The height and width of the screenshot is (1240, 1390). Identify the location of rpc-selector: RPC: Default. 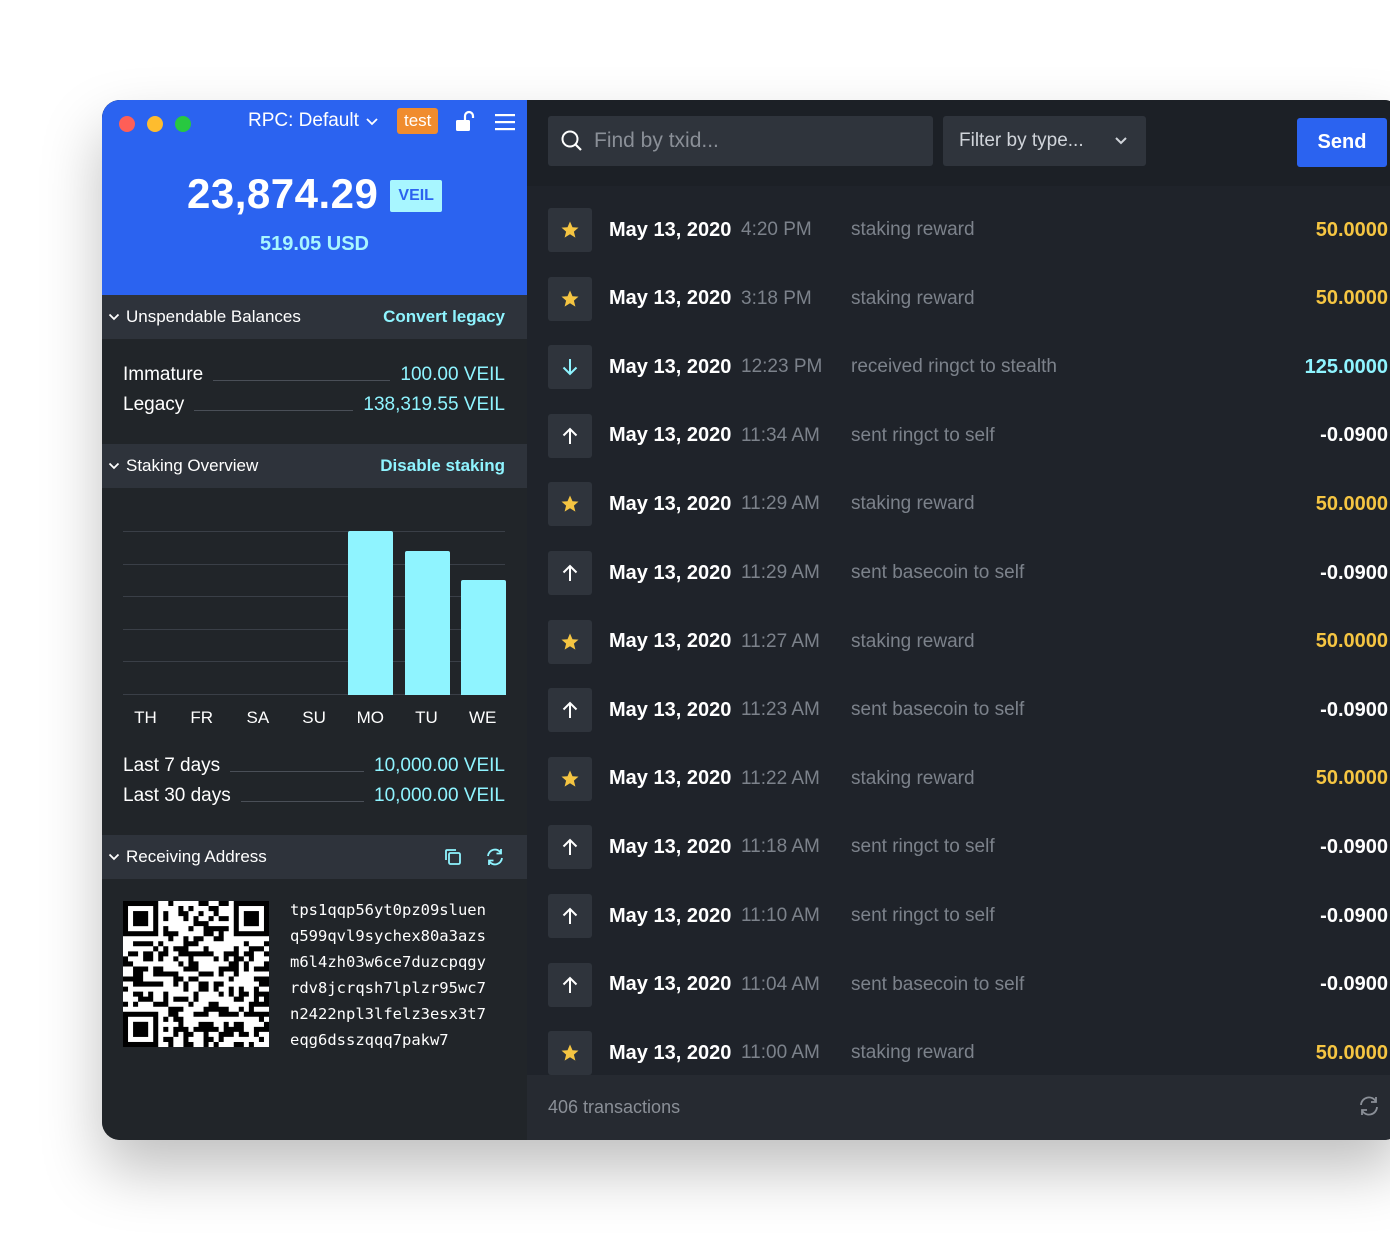
(313, 121).